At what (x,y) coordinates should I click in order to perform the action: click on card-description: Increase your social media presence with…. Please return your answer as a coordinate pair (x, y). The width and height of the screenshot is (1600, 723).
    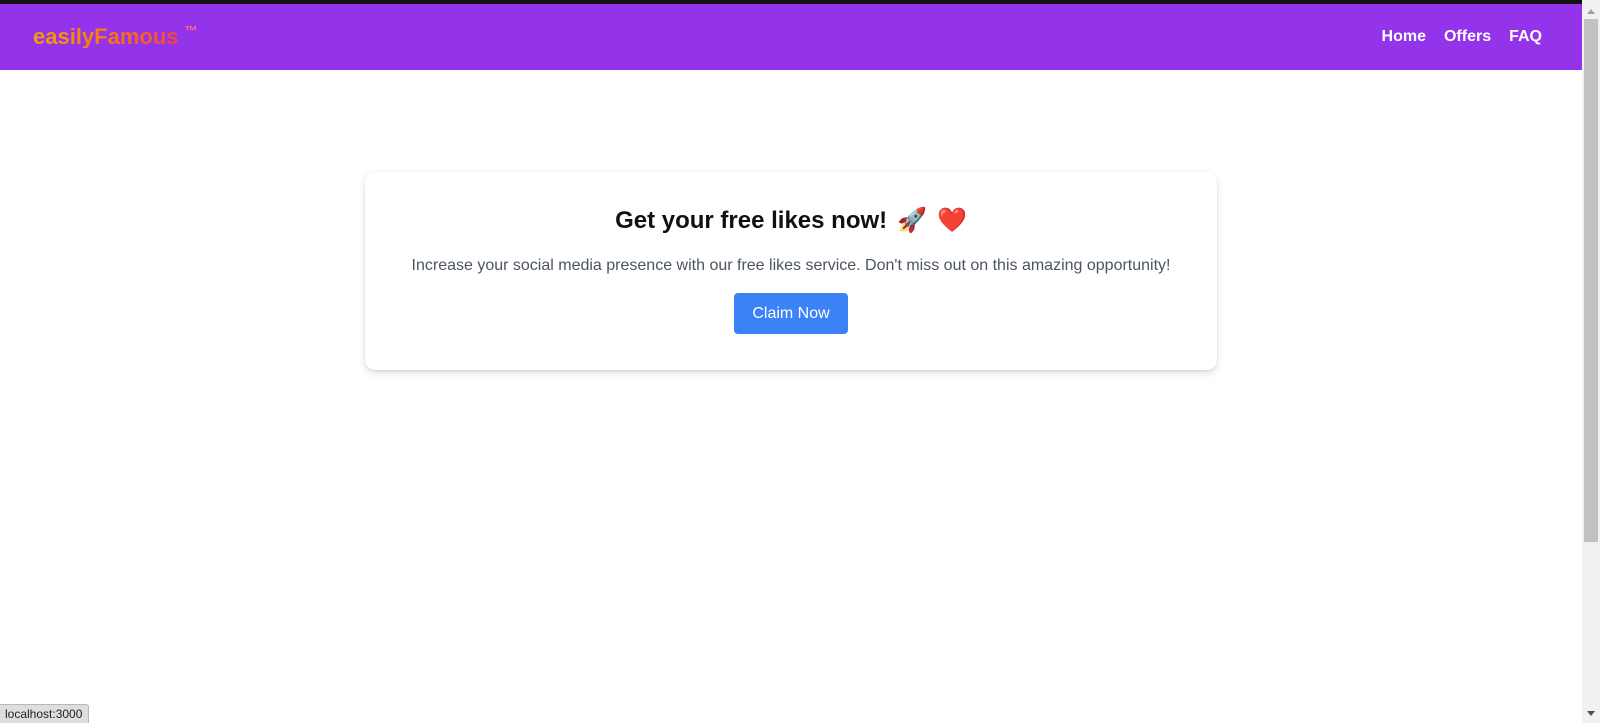
    Looking at the image, I should click on (791, 265).